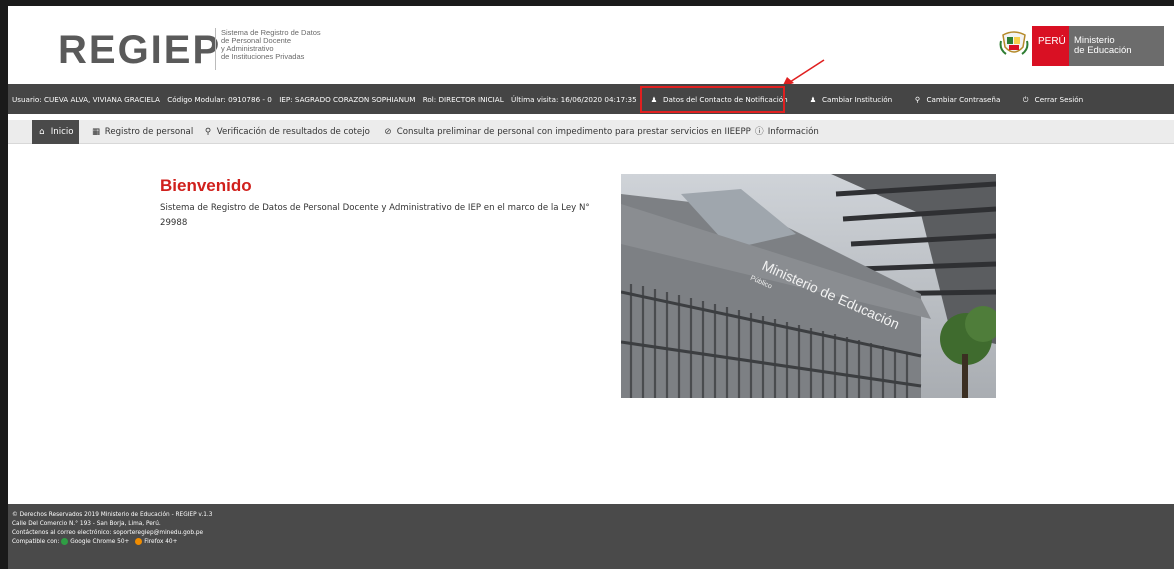  What do you see at coordinates (917, 99) in the screenshot?
I see `key-icon: ⚲` at bounding box center [917, 99].